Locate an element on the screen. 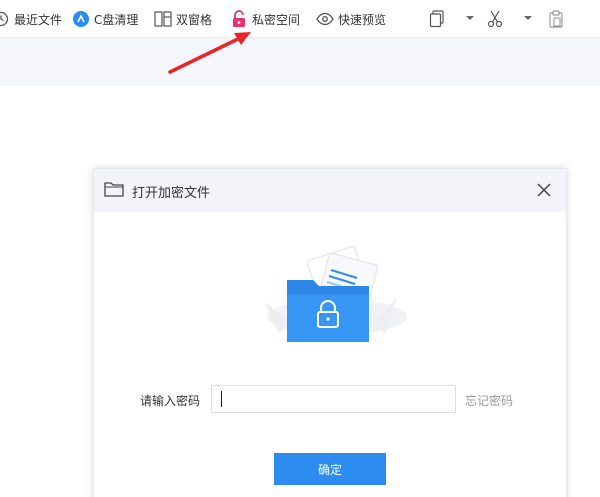  quick-preview-button: 快速预览 is located at coordinates (351, 19).